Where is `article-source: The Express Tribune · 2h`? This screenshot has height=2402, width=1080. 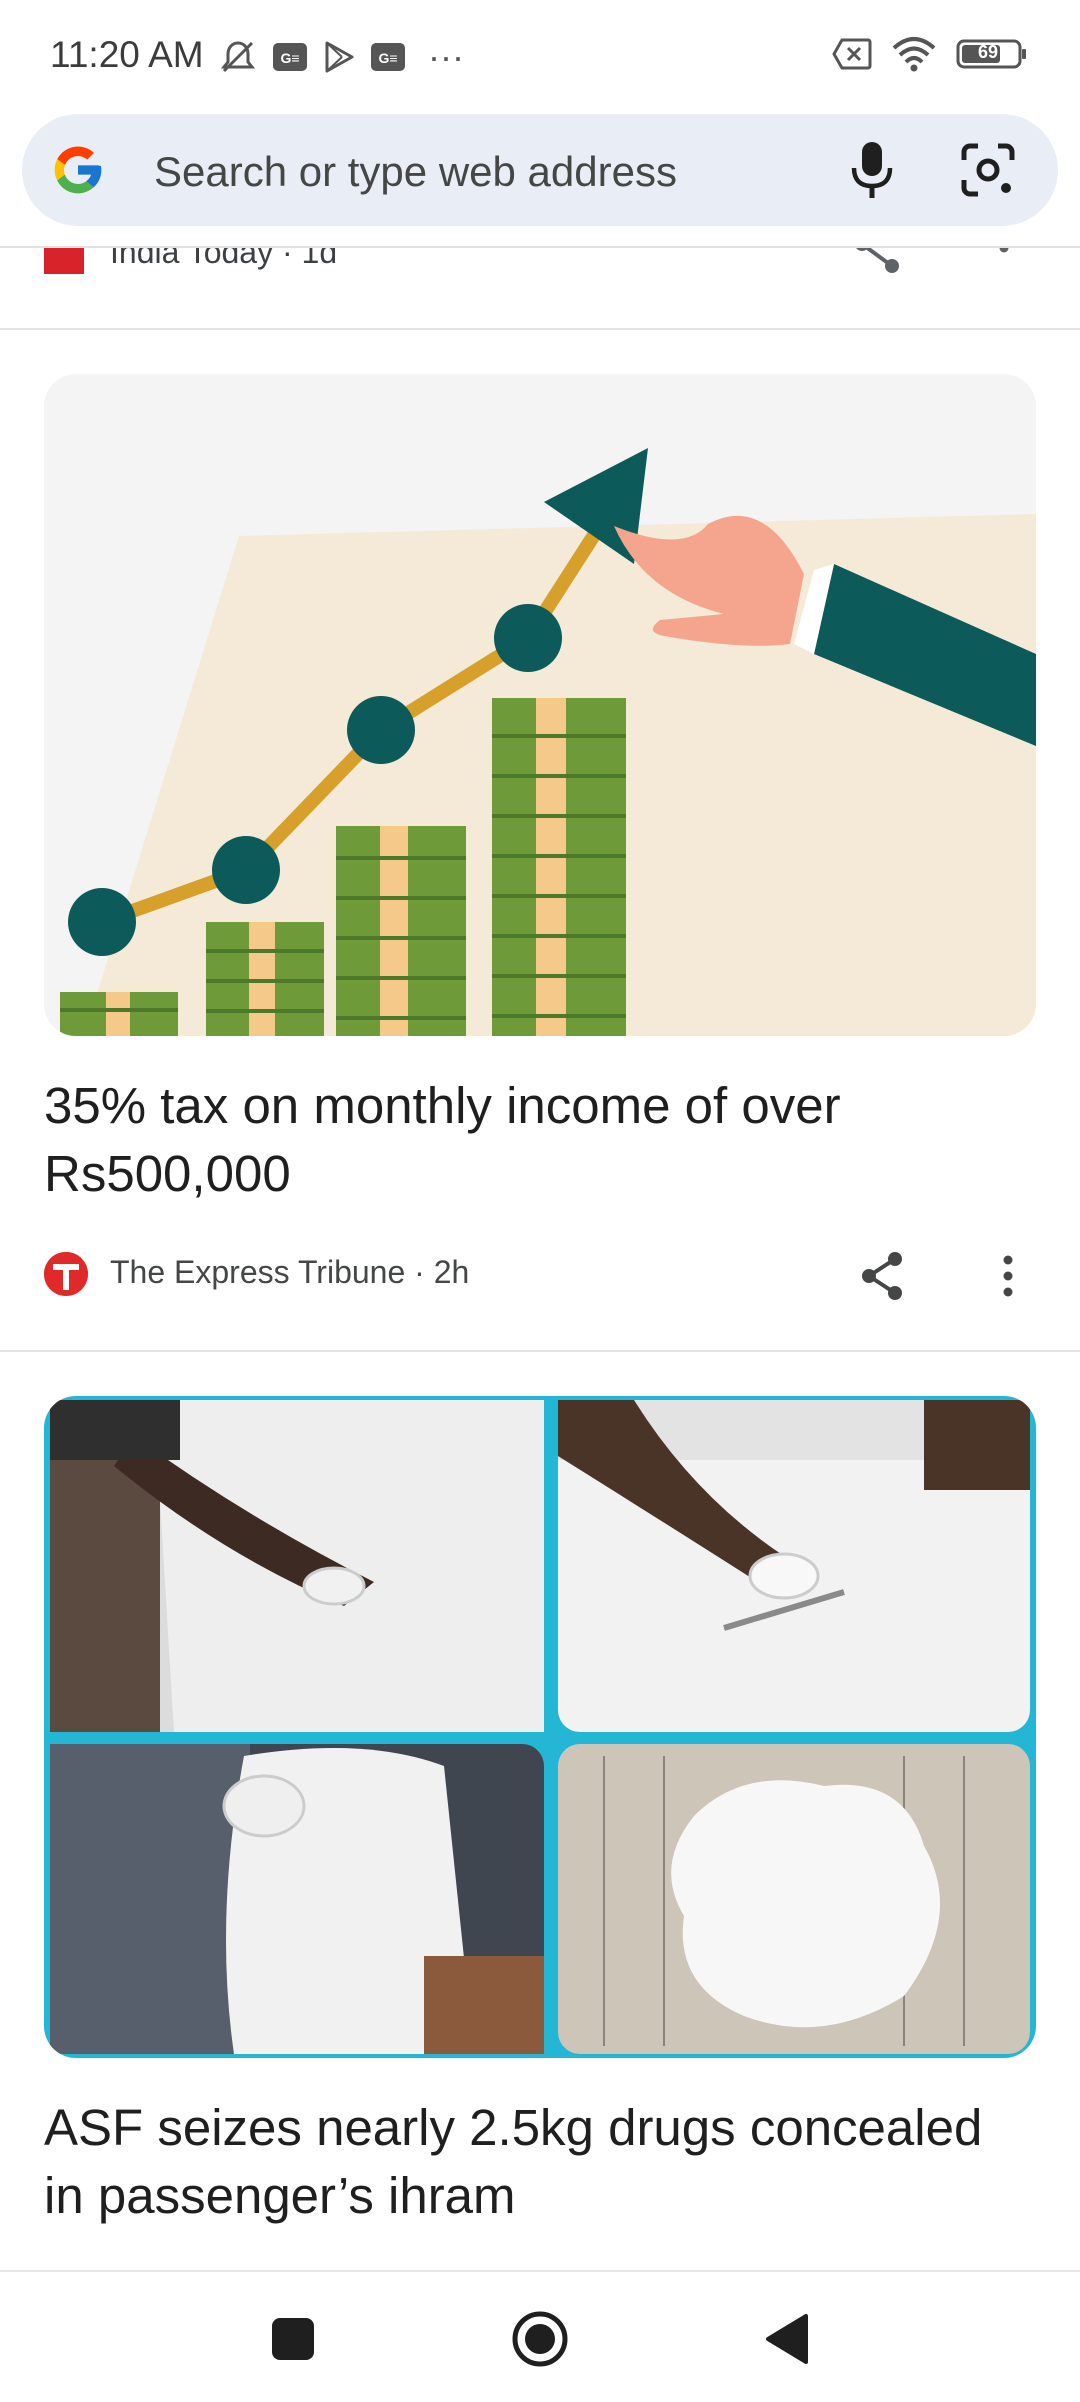 article-source: The Express Tribune · 2h is located at coordinates (290, 1272).